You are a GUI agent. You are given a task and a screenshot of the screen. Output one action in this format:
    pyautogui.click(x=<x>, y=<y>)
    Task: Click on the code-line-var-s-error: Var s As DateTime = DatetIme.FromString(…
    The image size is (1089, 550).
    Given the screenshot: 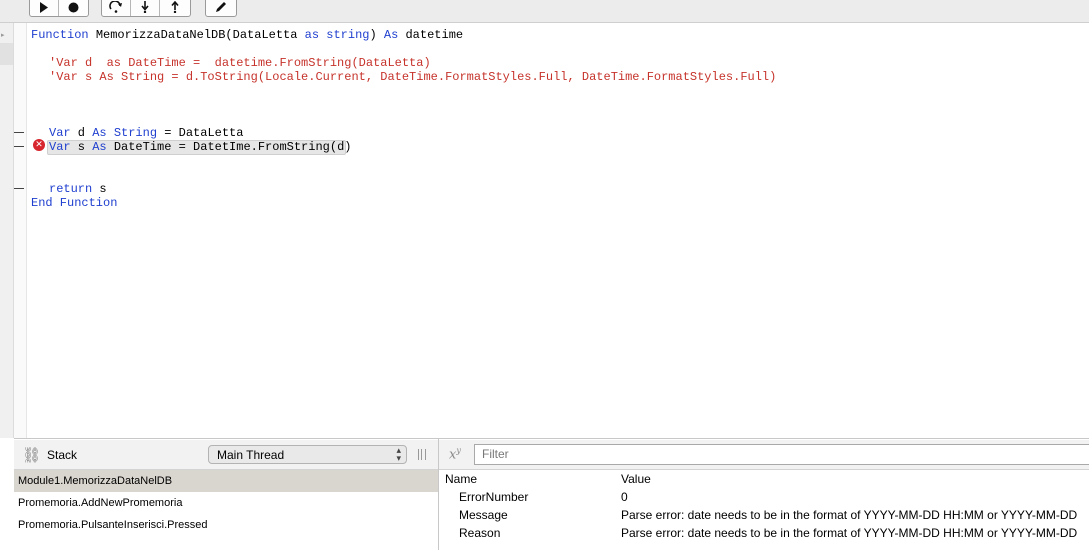 What is the action you would take?
    pyautogui.click(x=200, y=147)
    